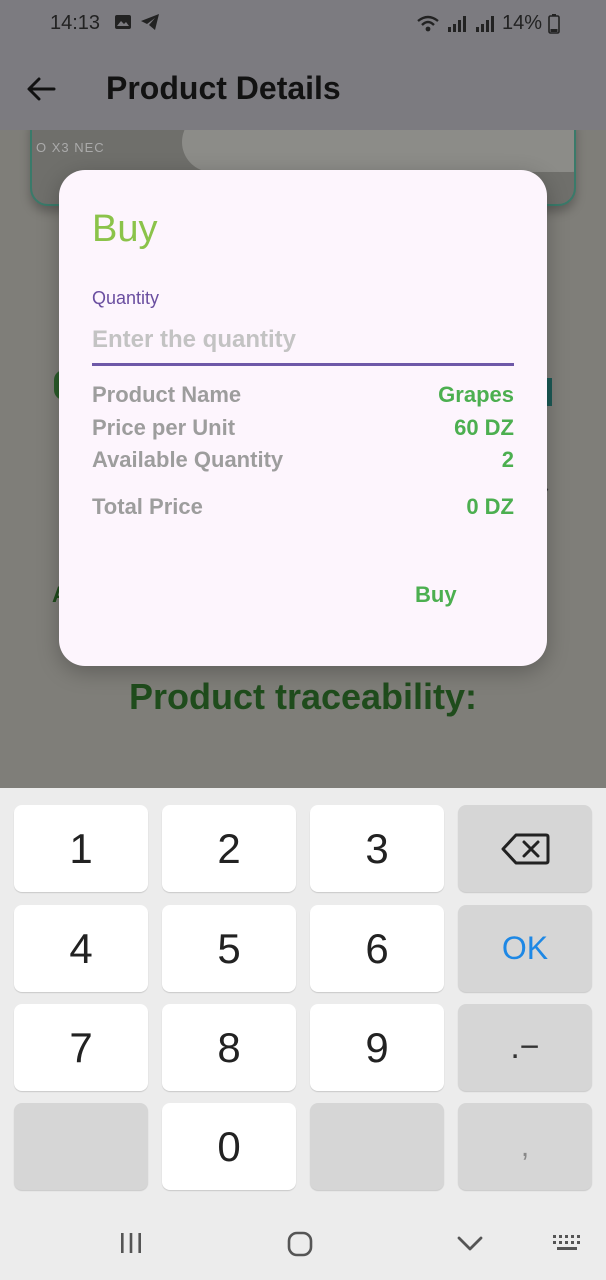 The height and width of the screenshot is (1280, 606). Describe the element at coordinates (303, 395) in the screenshot. I see `product-name-row: Product Name Grapes` at that location.